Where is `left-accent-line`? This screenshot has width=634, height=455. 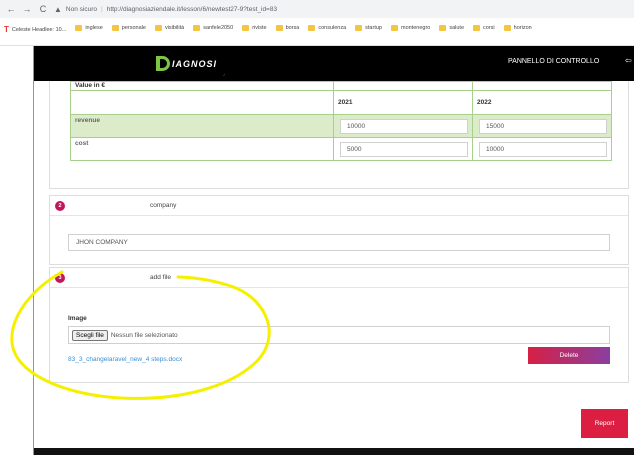
left-accent-line is located at coordinates (33, 250).